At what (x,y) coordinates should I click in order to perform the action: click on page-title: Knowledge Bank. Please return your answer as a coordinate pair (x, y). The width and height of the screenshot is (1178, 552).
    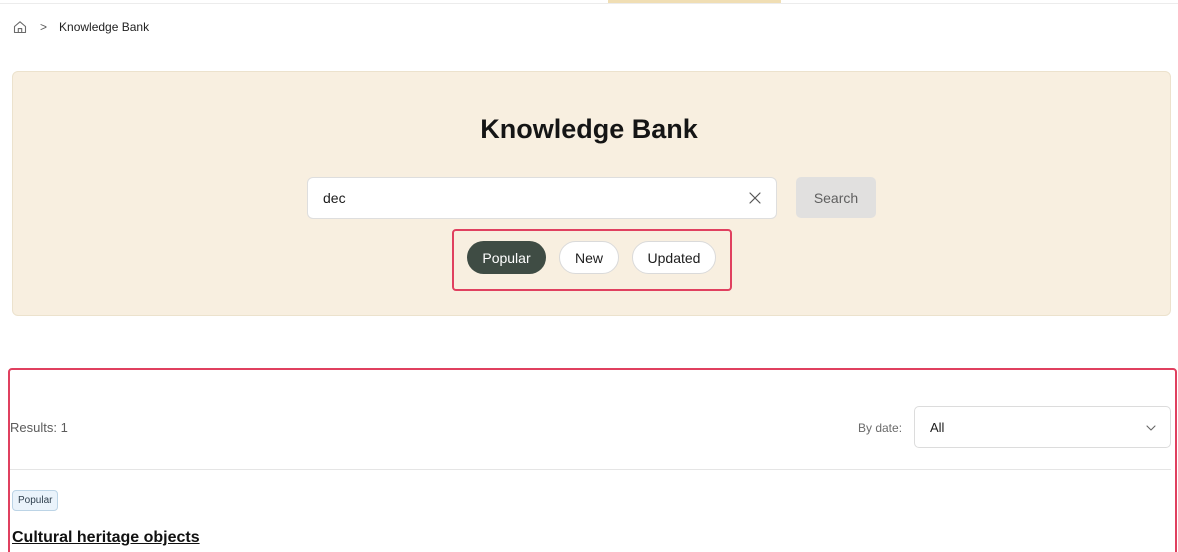
    Looking at the image, I should click on (589, 129).